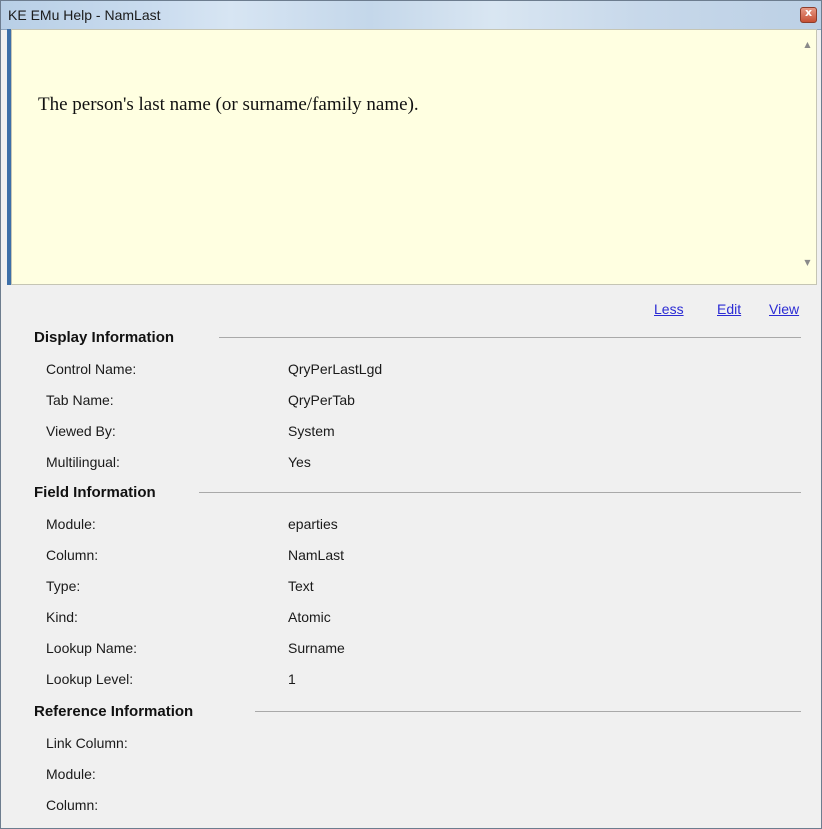 Image resolution: width=822 pixels, height=829 pixels. Describe the element at coordinates (784, 309) in the screenshot. I see `view-link: View` at that location.